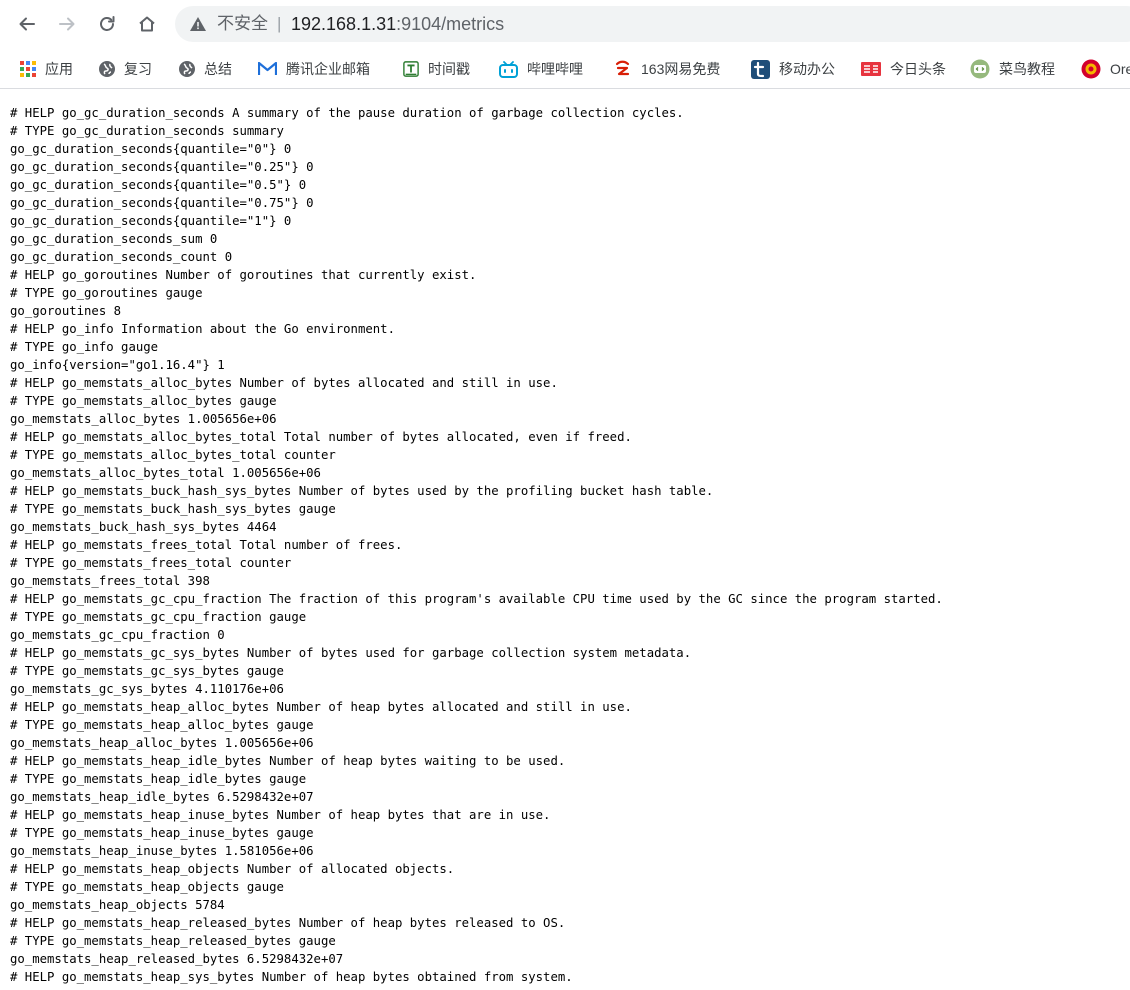 This screenshot has height=990, width=1130. I want to click on bookmark-label: 腾讯企业邮箱, so click(328, 69).